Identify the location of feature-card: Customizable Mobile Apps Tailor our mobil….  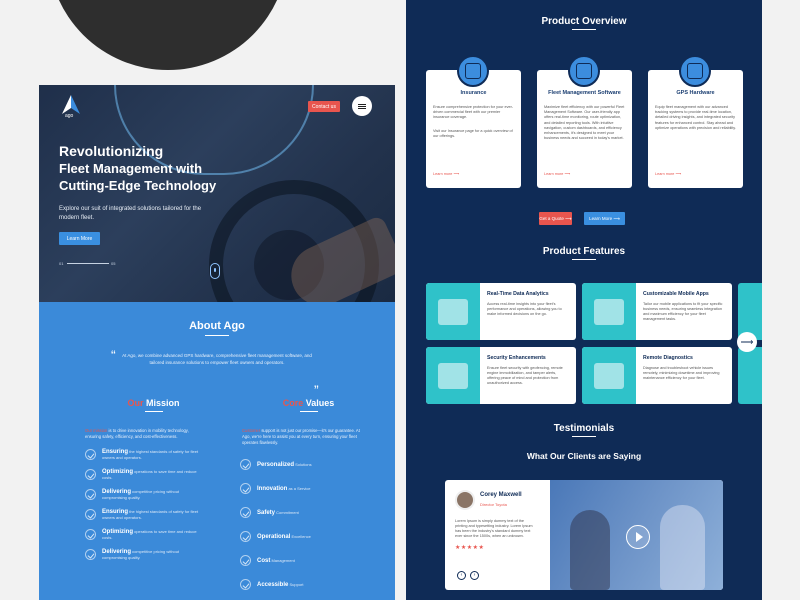
(657, 311).